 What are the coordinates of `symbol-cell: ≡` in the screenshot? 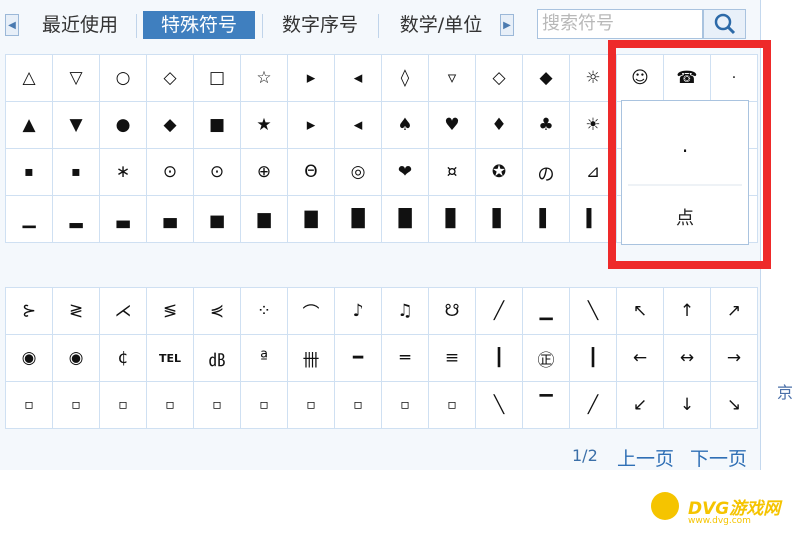 It's located at (452, 358).